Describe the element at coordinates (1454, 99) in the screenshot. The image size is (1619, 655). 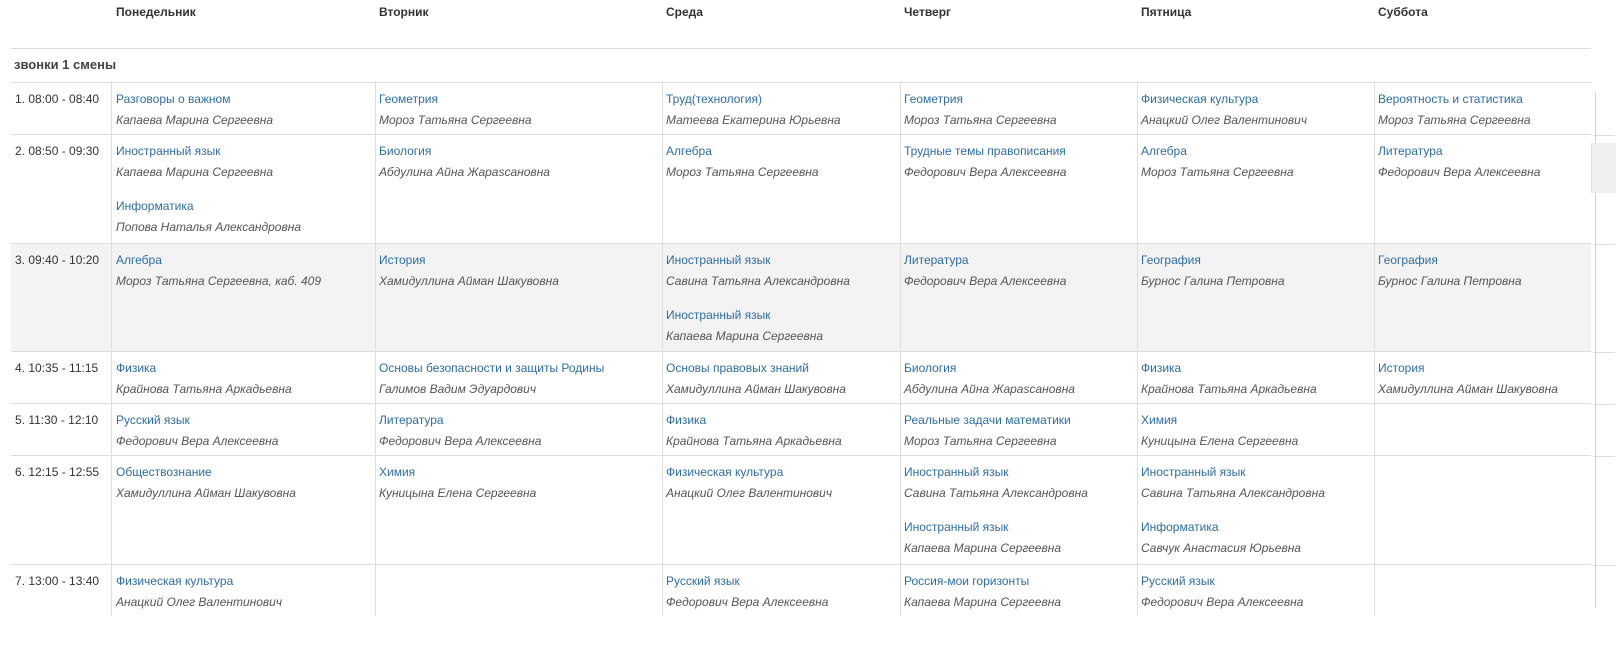
I see `lesson-subject-link: Вероятность и статистика` at that location.